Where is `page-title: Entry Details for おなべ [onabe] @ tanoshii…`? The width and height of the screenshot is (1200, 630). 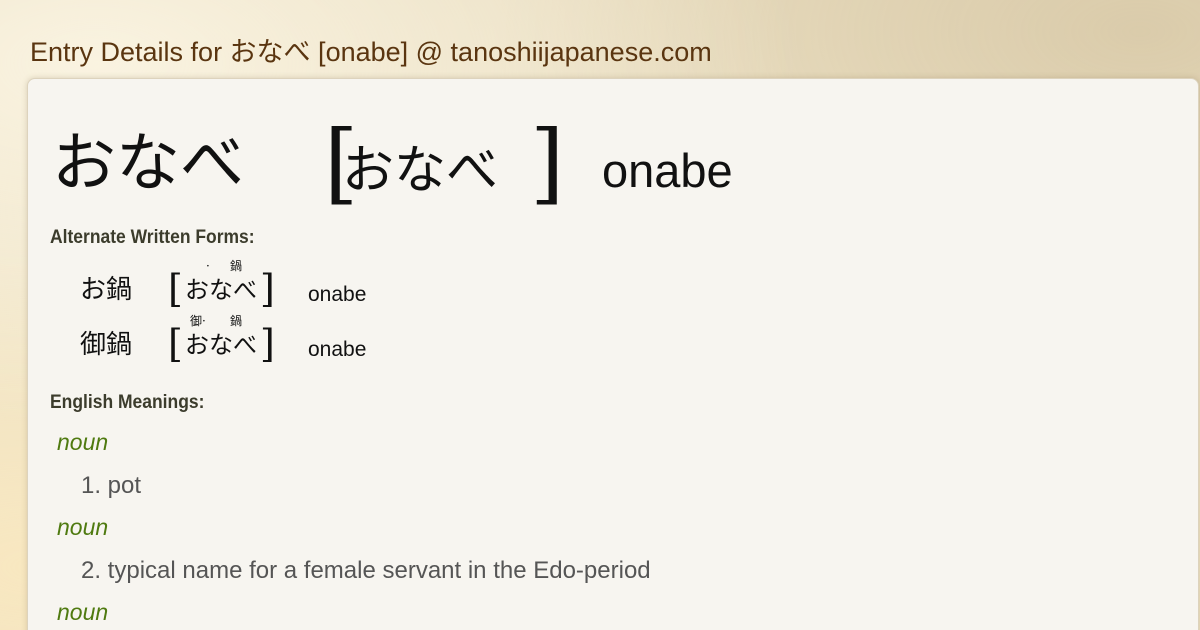
page-title: Entry Details for おなべ [onabe] @ tanoshii… is located at coordinates (371, 52).